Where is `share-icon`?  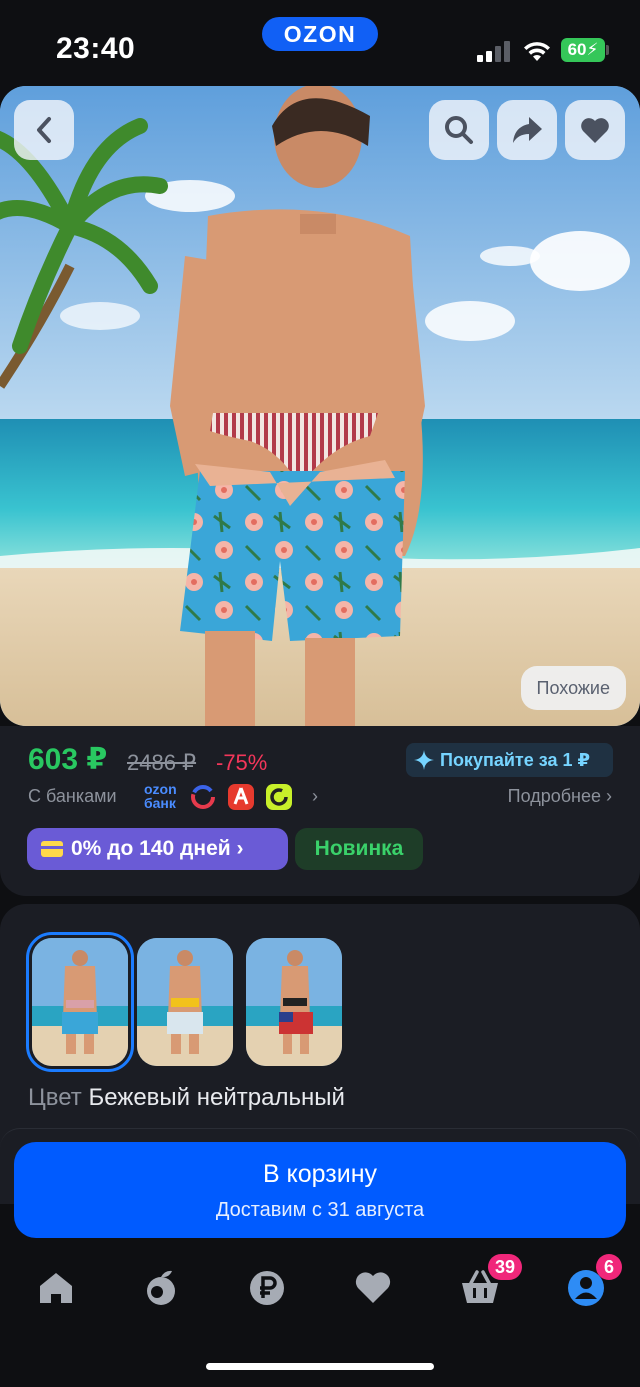
share-icon is located at coordinates (527, 130).